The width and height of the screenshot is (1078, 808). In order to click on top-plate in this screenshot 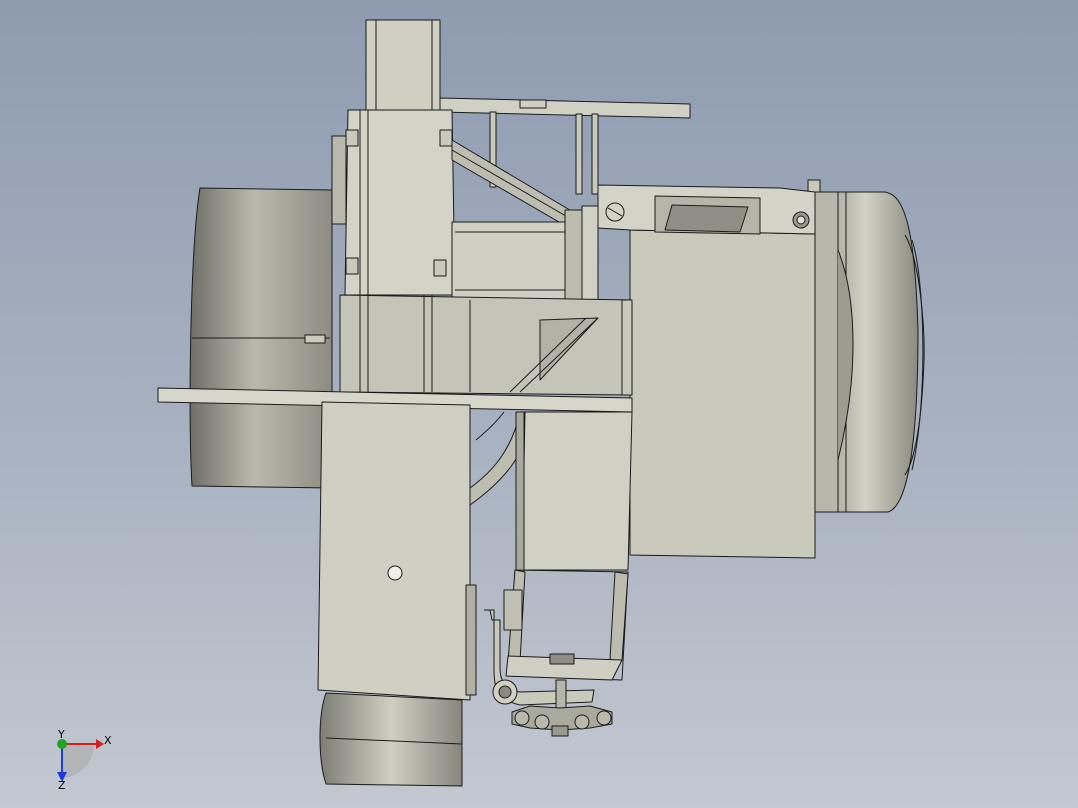, I will do `click(565, 108)`.